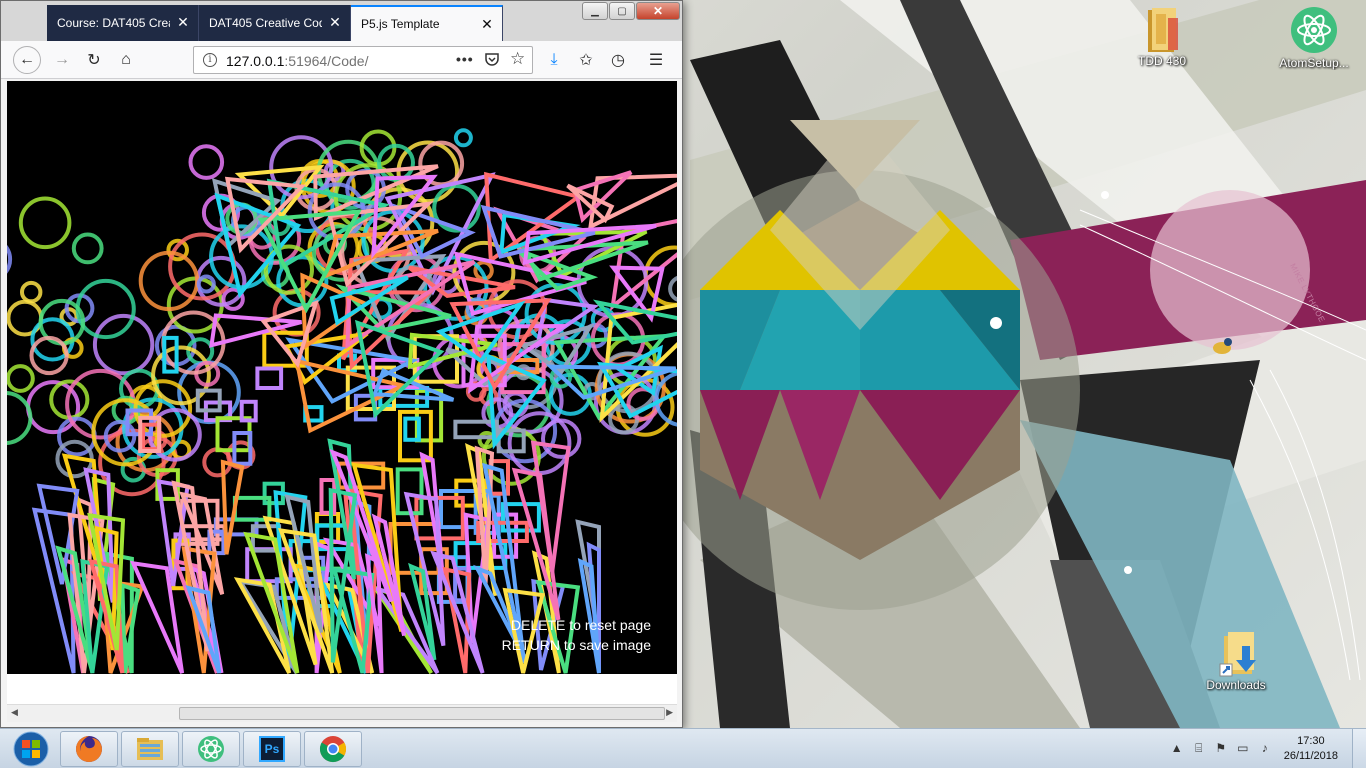 This screenshot has width=1366, height=768. What do you see at coordinates (342, 689) in the screenshot?
I see `page-background` at bounding box center [342, 689].